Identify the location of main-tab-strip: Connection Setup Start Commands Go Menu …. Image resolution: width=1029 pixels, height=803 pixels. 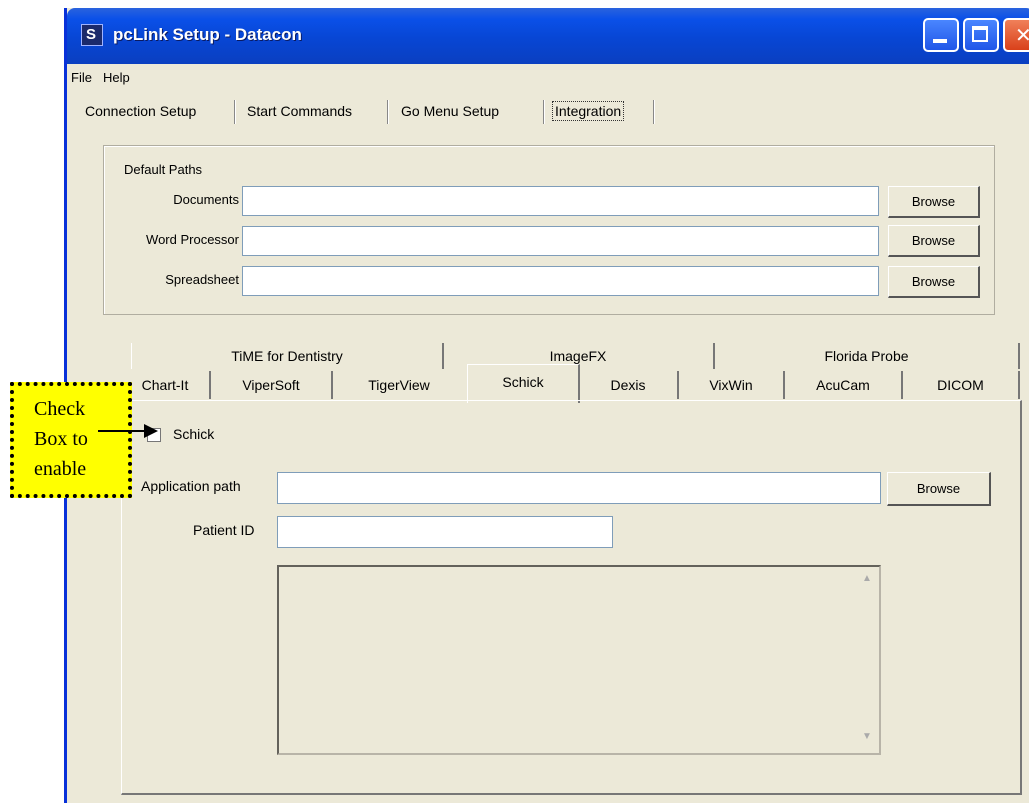
(555, 111).